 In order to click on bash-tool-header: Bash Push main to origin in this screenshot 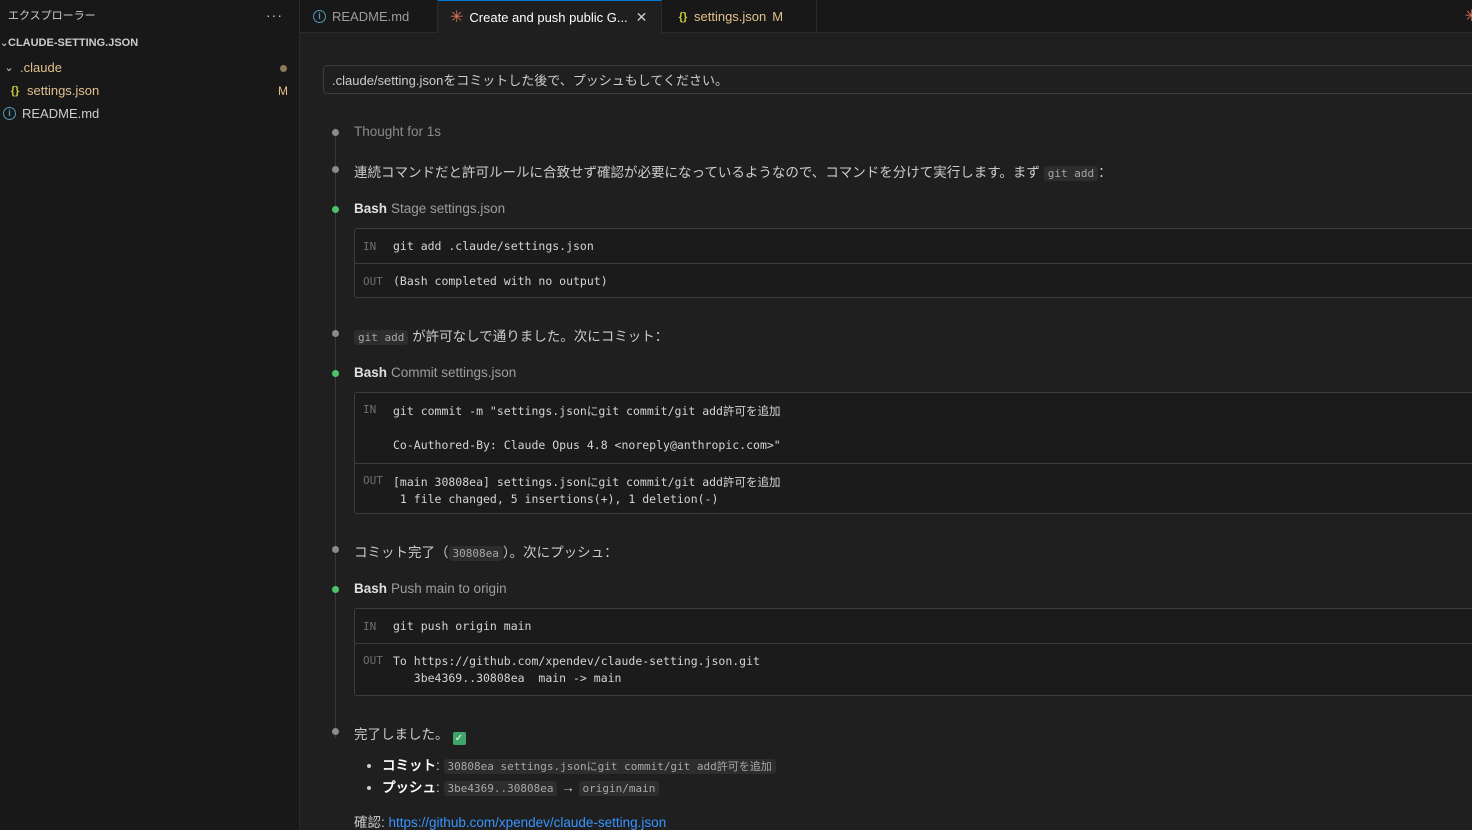, I will do `click(902, 588)`.